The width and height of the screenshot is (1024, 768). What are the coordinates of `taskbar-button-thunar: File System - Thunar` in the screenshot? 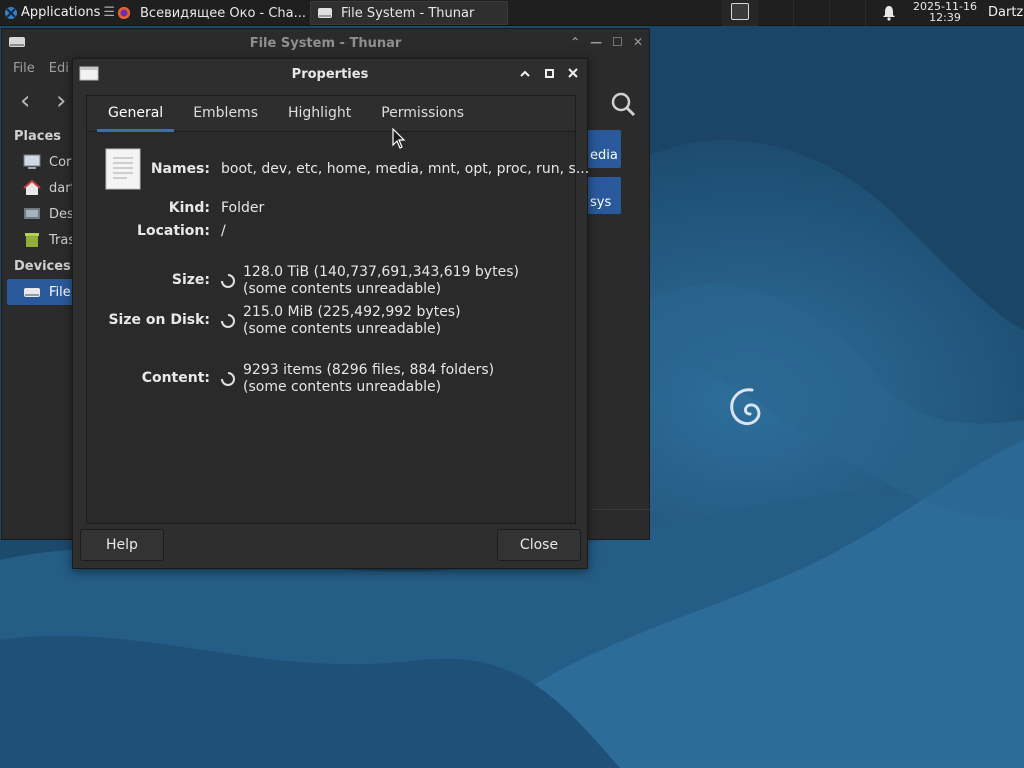 It's located at (409, 13).